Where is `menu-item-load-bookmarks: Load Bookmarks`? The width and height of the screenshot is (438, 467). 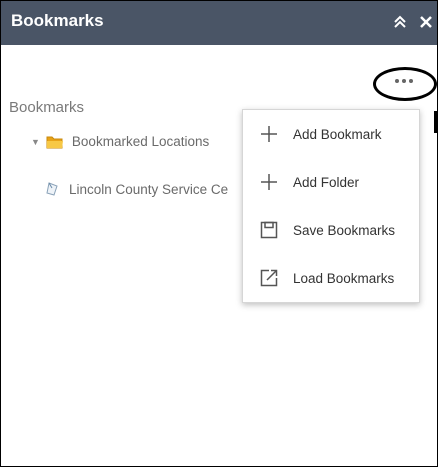
menu-item-load-bookmarks: Load Bookmarks is located at coordinates (331, 278).